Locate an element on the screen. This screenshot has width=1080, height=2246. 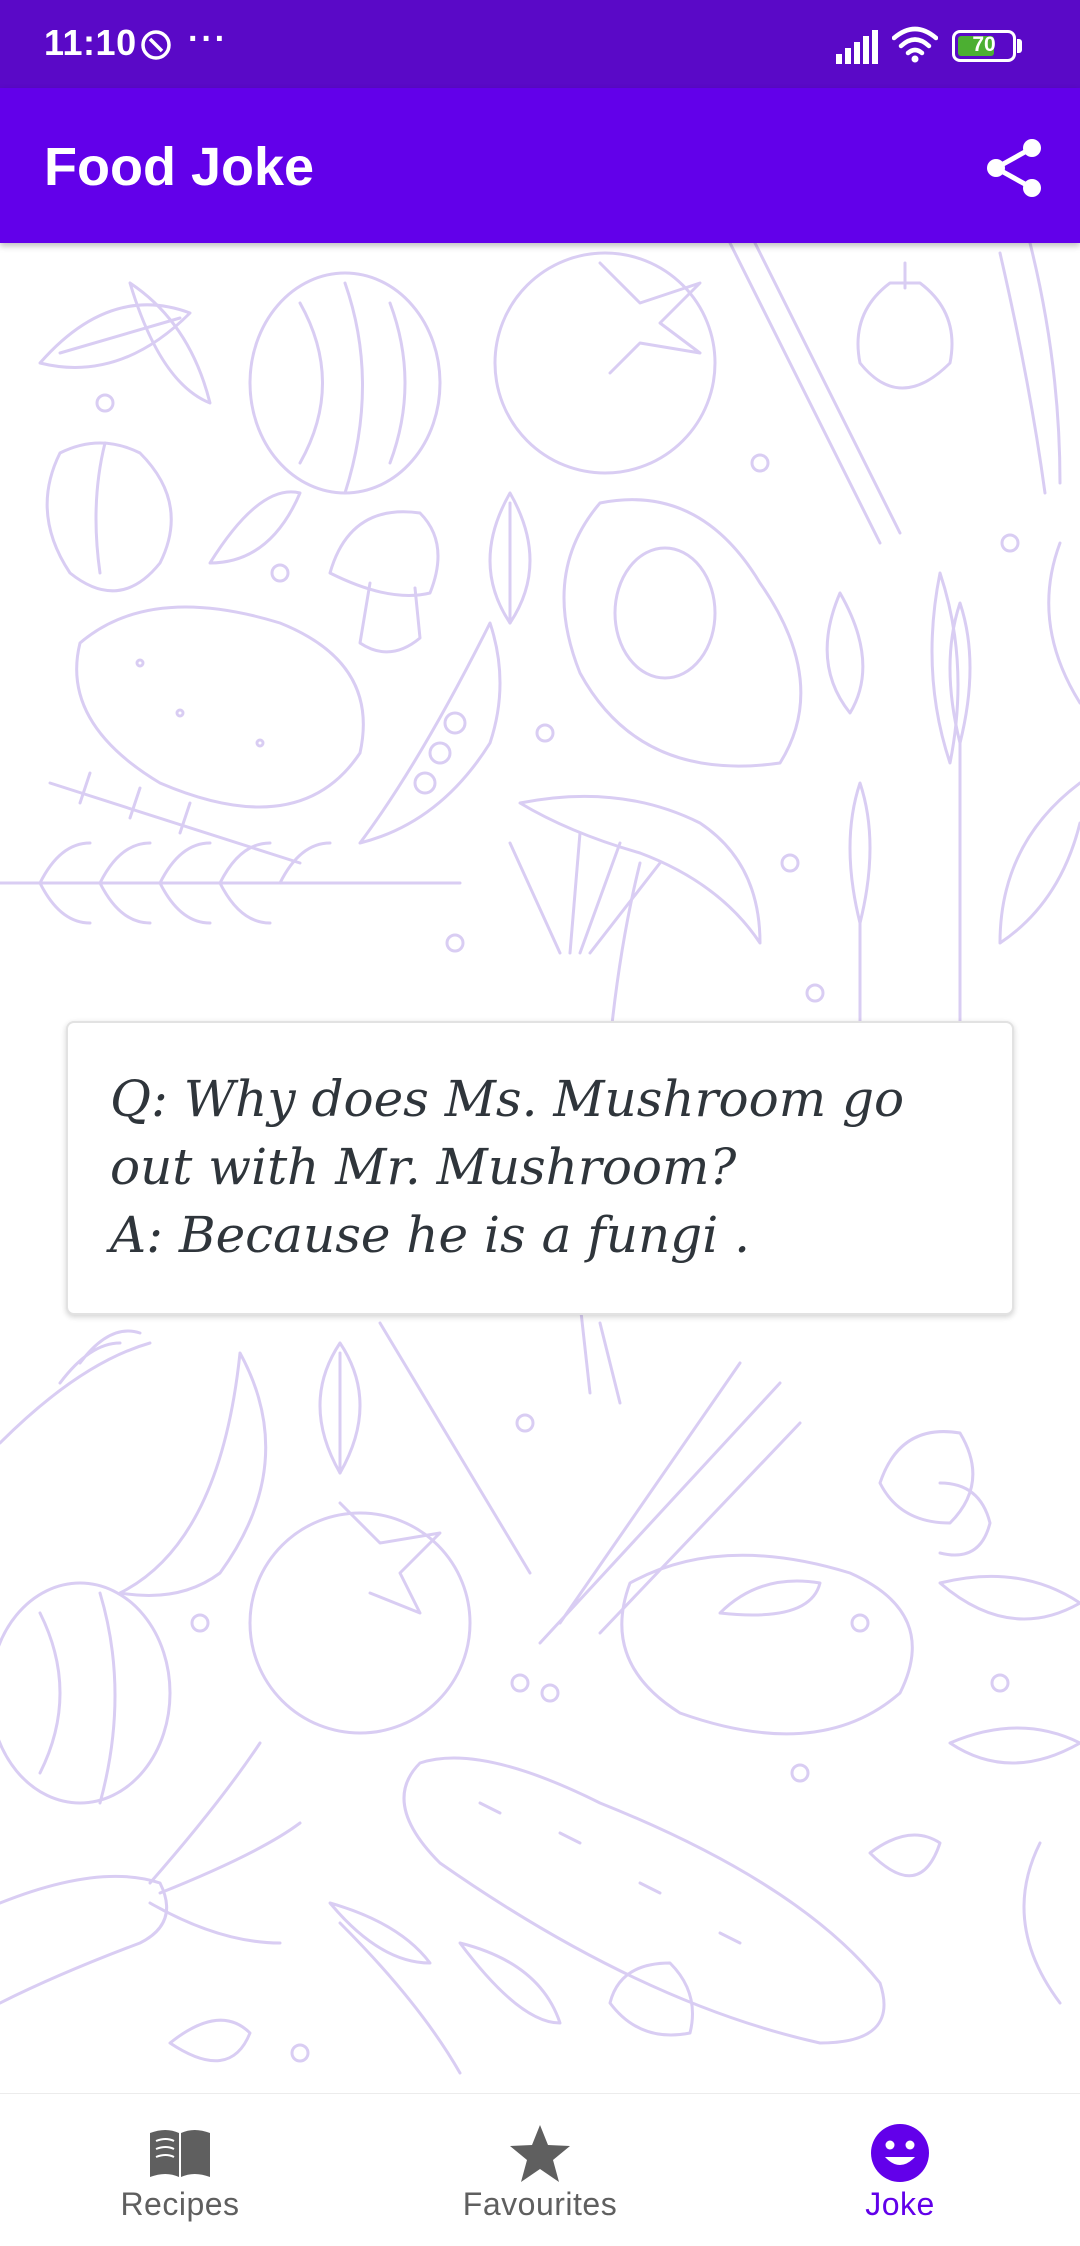
nav-item-favourites: Favourites is located at coordinates (540, 2170).